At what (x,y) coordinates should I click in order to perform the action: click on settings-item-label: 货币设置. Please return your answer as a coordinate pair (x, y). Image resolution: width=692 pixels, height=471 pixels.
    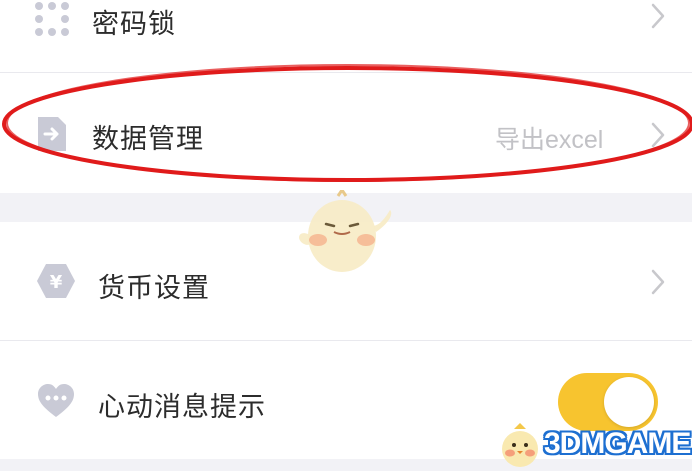
    Looking at the image, I should click on (154, 288).